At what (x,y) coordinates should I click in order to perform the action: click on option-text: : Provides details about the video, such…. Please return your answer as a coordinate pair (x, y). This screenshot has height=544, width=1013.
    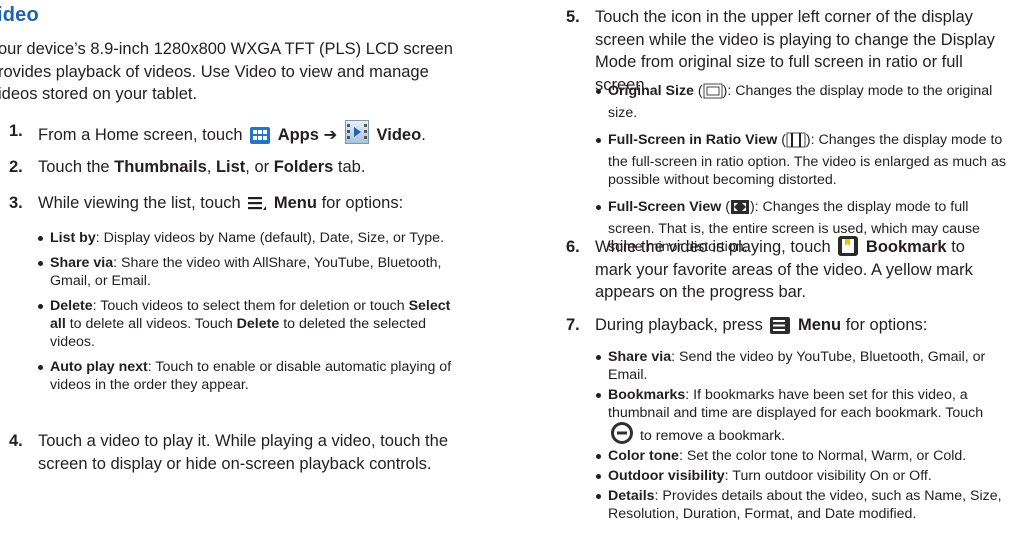
    Looking at the image, I should click on (805, 505).